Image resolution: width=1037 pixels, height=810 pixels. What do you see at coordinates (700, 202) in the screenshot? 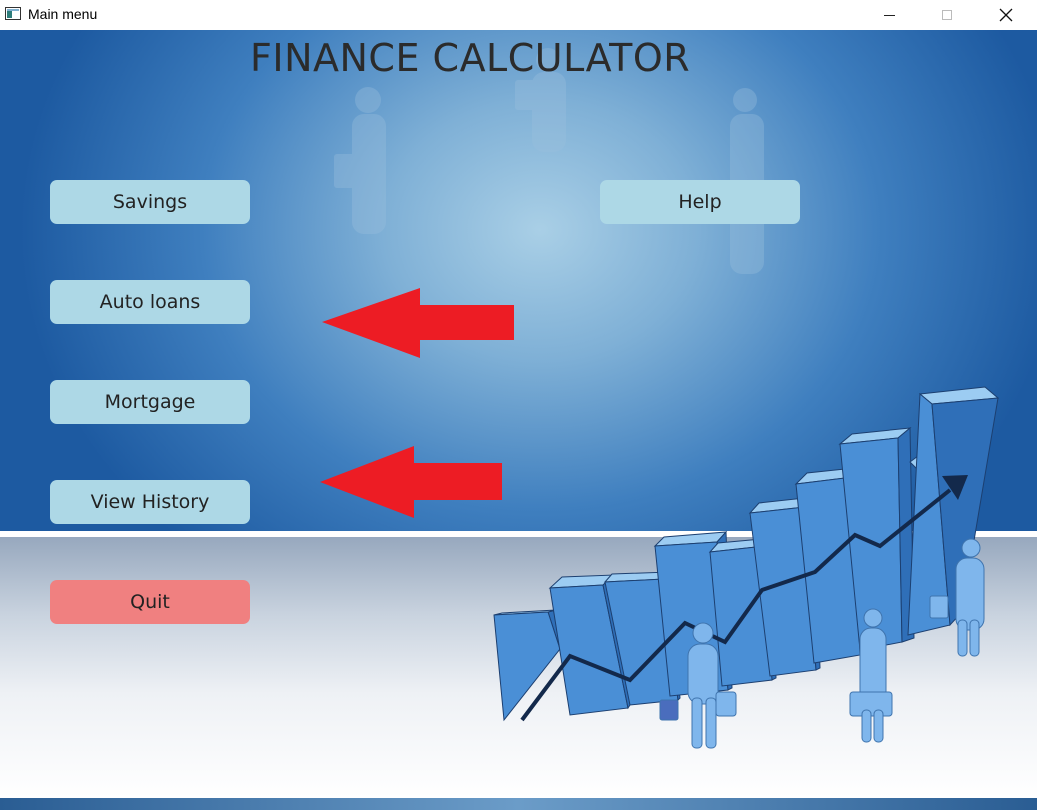
I see `help-button: Help` at bounding box center [700, 202].